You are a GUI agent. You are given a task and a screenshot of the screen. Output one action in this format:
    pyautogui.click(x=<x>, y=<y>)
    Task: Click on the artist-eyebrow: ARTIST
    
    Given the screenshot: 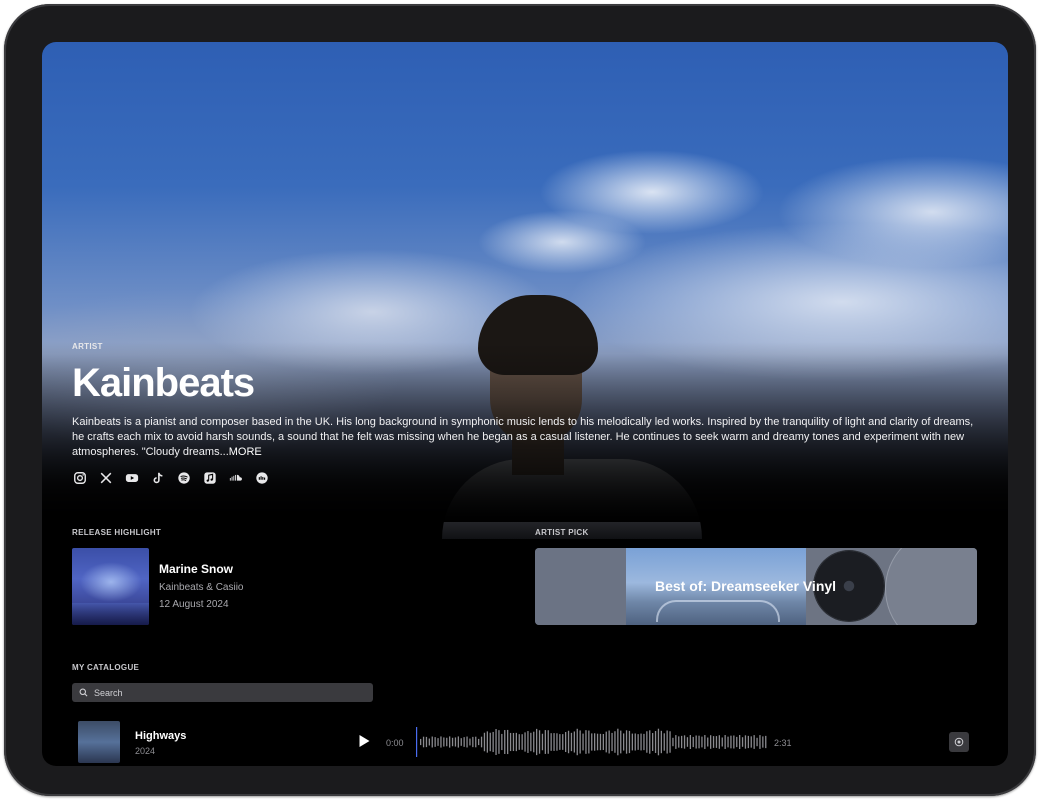 What is the action you would take?
    pyautogui.click(x=87, y=346)
    